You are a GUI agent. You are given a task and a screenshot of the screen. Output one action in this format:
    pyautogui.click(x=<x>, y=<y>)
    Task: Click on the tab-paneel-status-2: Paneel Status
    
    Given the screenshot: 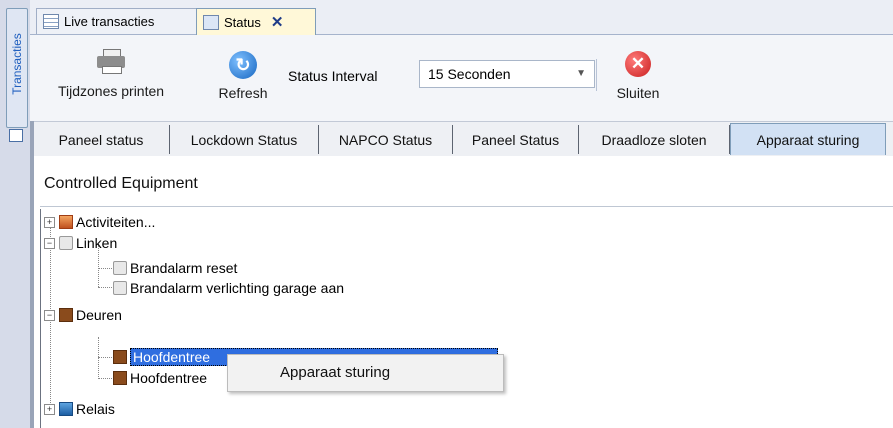 What is the action you would take?
    pyautogui.click(x=516, y=139)
    